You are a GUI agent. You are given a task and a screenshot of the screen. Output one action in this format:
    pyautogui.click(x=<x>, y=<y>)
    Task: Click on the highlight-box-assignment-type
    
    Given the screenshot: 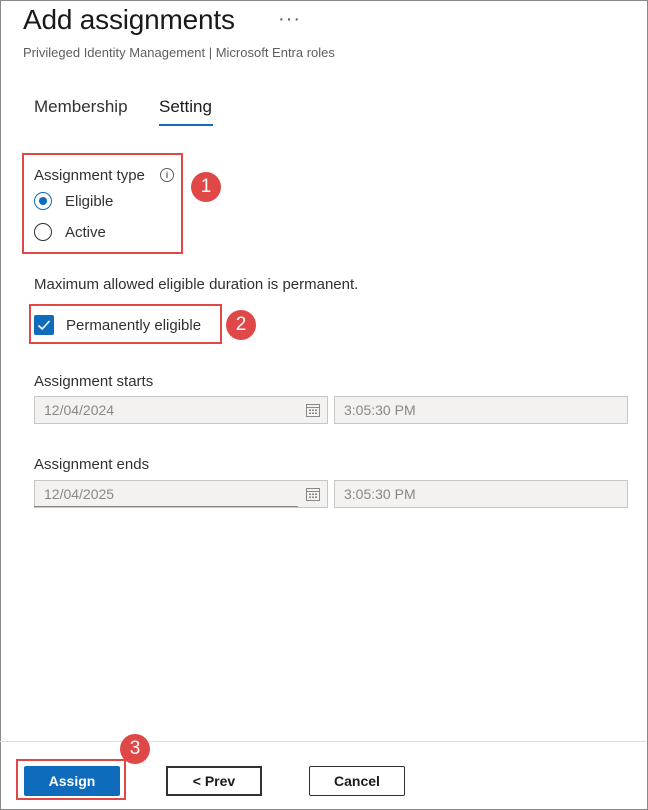 What is the action you would take?
    pyautogui.click(x=102, y=203)
    